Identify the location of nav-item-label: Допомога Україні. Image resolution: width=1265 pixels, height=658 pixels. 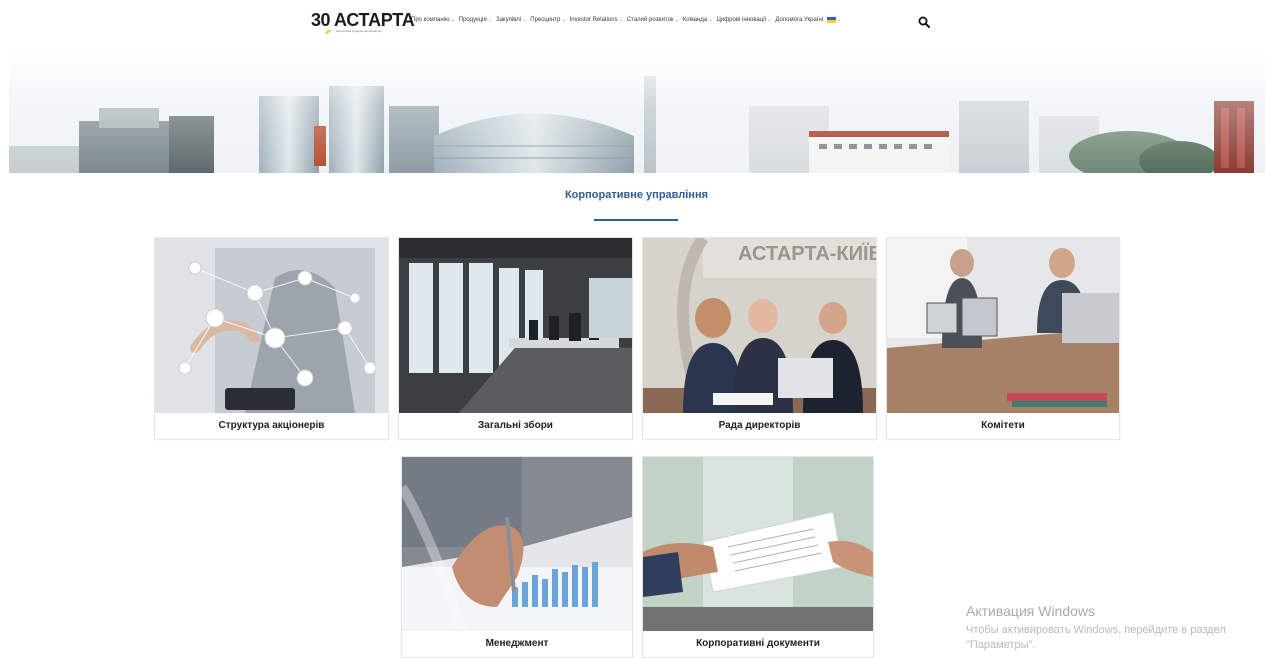
(799, 20).